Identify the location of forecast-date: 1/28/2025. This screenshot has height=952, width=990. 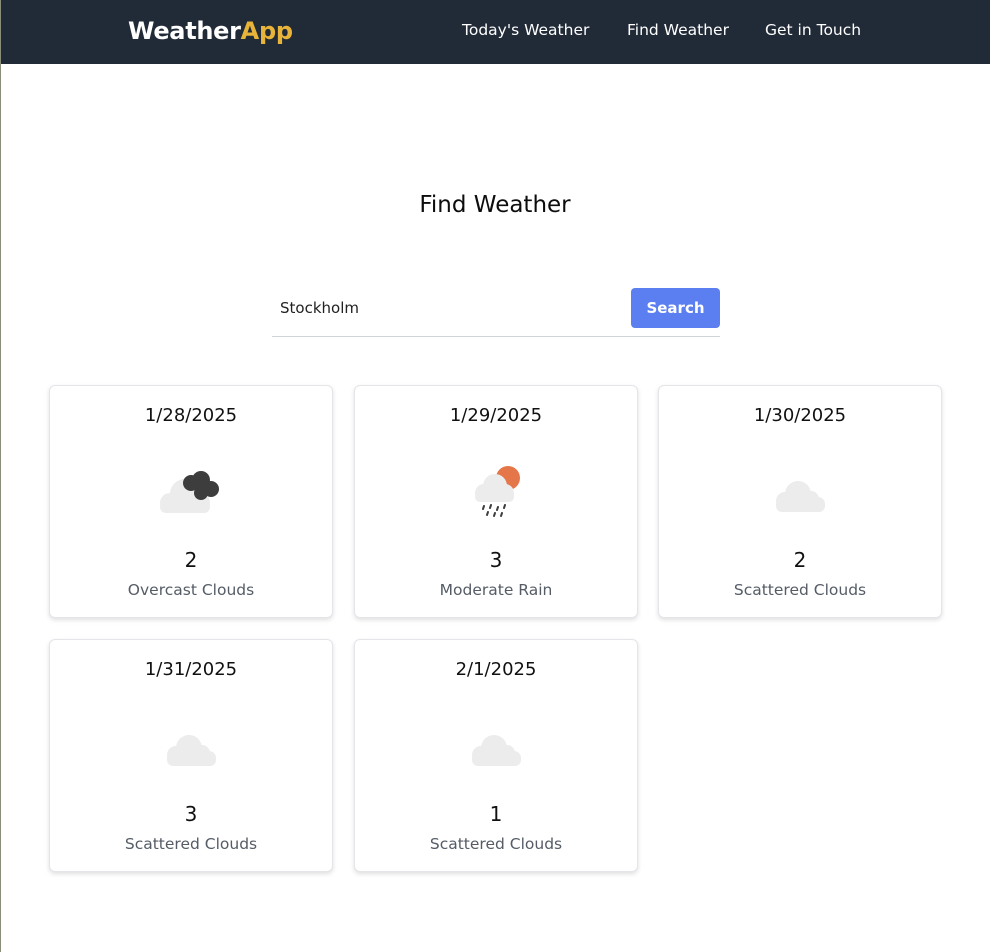
(191, 415).